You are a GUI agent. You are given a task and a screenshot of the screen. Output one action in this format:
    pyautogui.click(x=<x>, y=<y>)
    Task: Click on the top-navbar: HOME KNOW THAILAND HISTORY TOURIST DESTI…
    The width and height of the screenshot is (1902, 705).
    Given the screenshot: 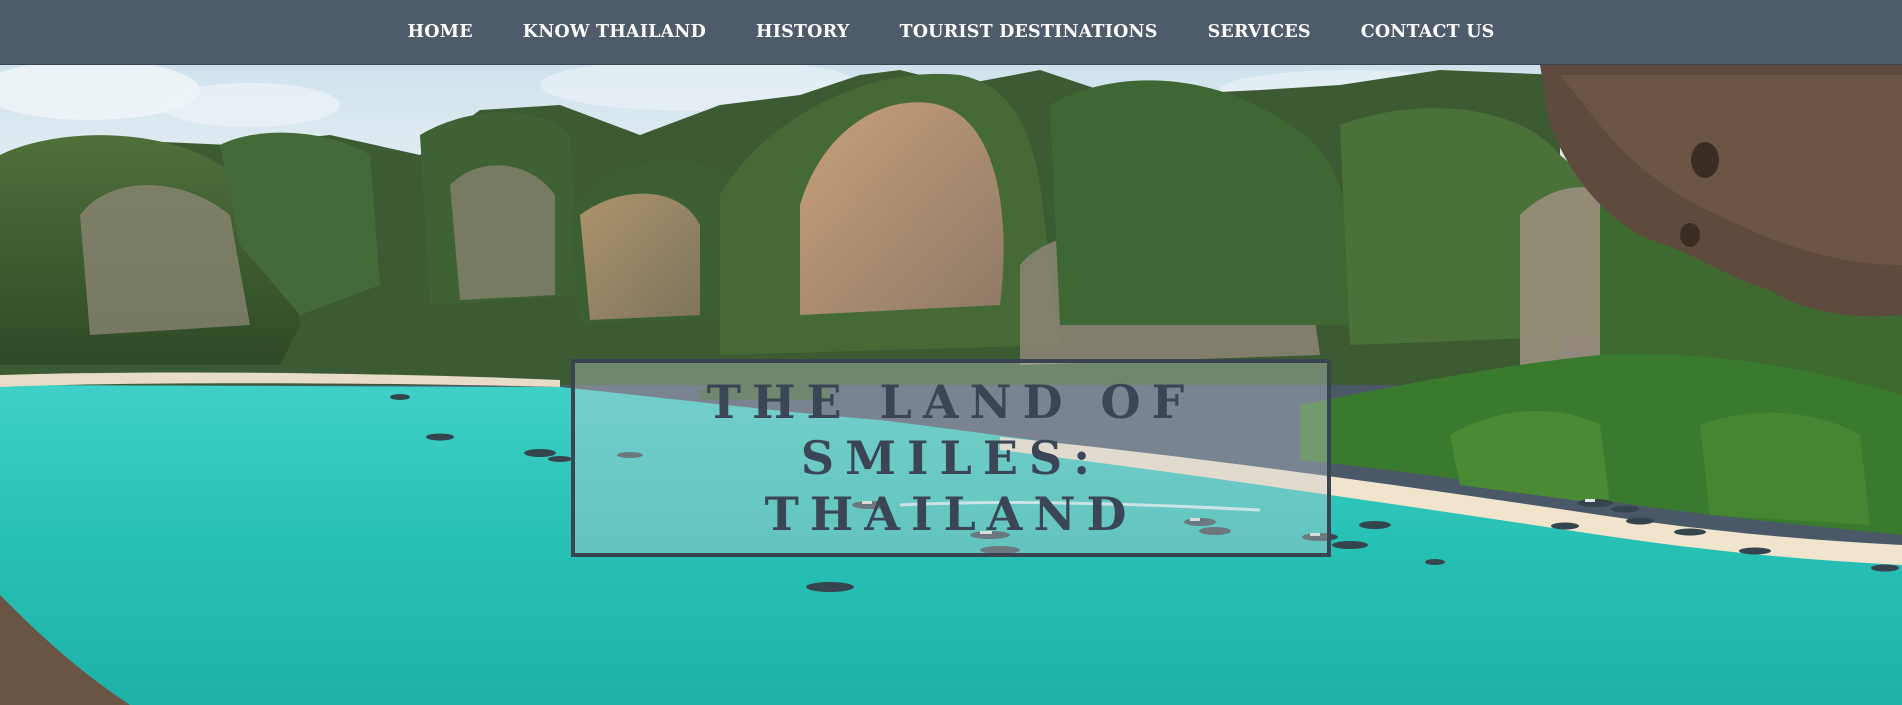 What is the action you would take?
    pyautogui.click(x=951, y=32)
    